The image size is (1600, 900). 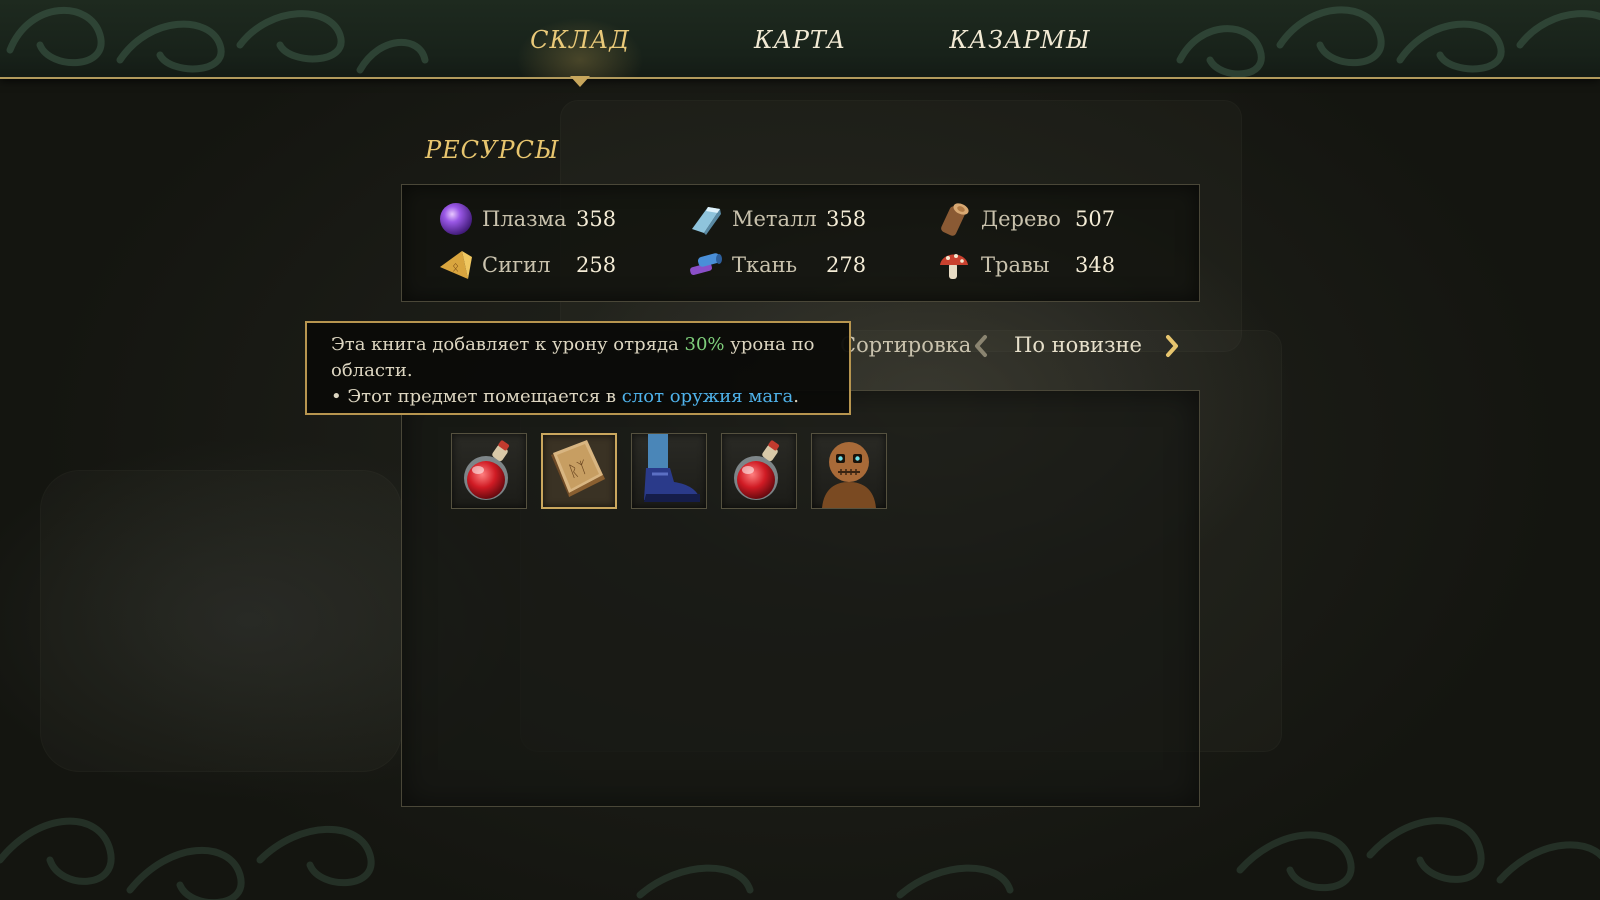 What do you see at coordinates (672, 468) in the screenshot?
I see `boot-icon` at bounding box center [672, 468].